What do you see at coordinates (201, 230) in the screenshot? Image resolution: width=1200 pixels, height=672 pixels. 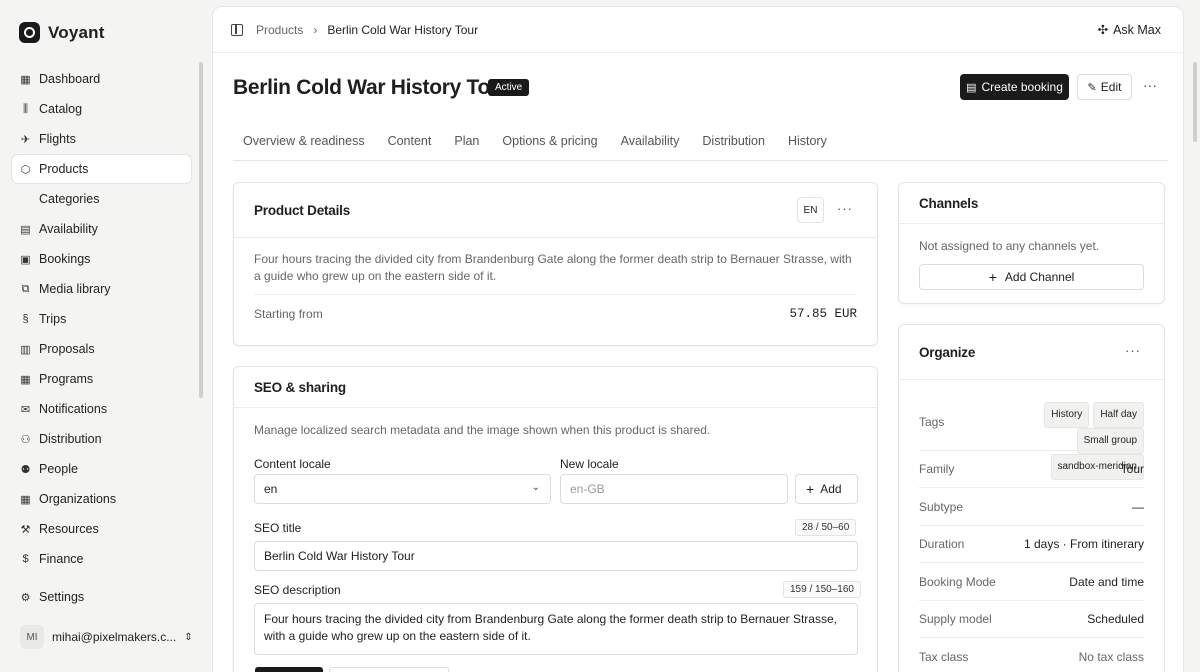 I see `sidebar-scrollbar` at bounding box center [201, 230].